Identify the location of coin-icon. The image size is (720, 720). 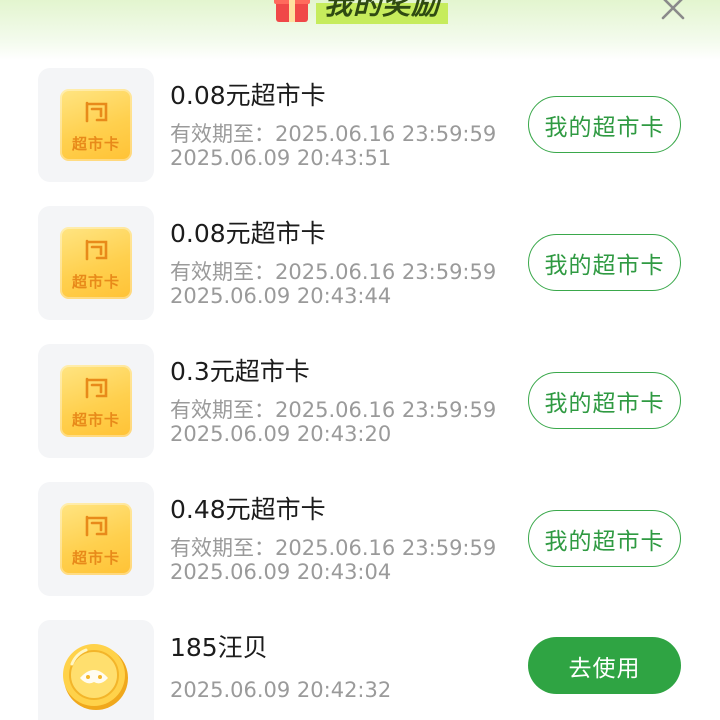
(96, 676).